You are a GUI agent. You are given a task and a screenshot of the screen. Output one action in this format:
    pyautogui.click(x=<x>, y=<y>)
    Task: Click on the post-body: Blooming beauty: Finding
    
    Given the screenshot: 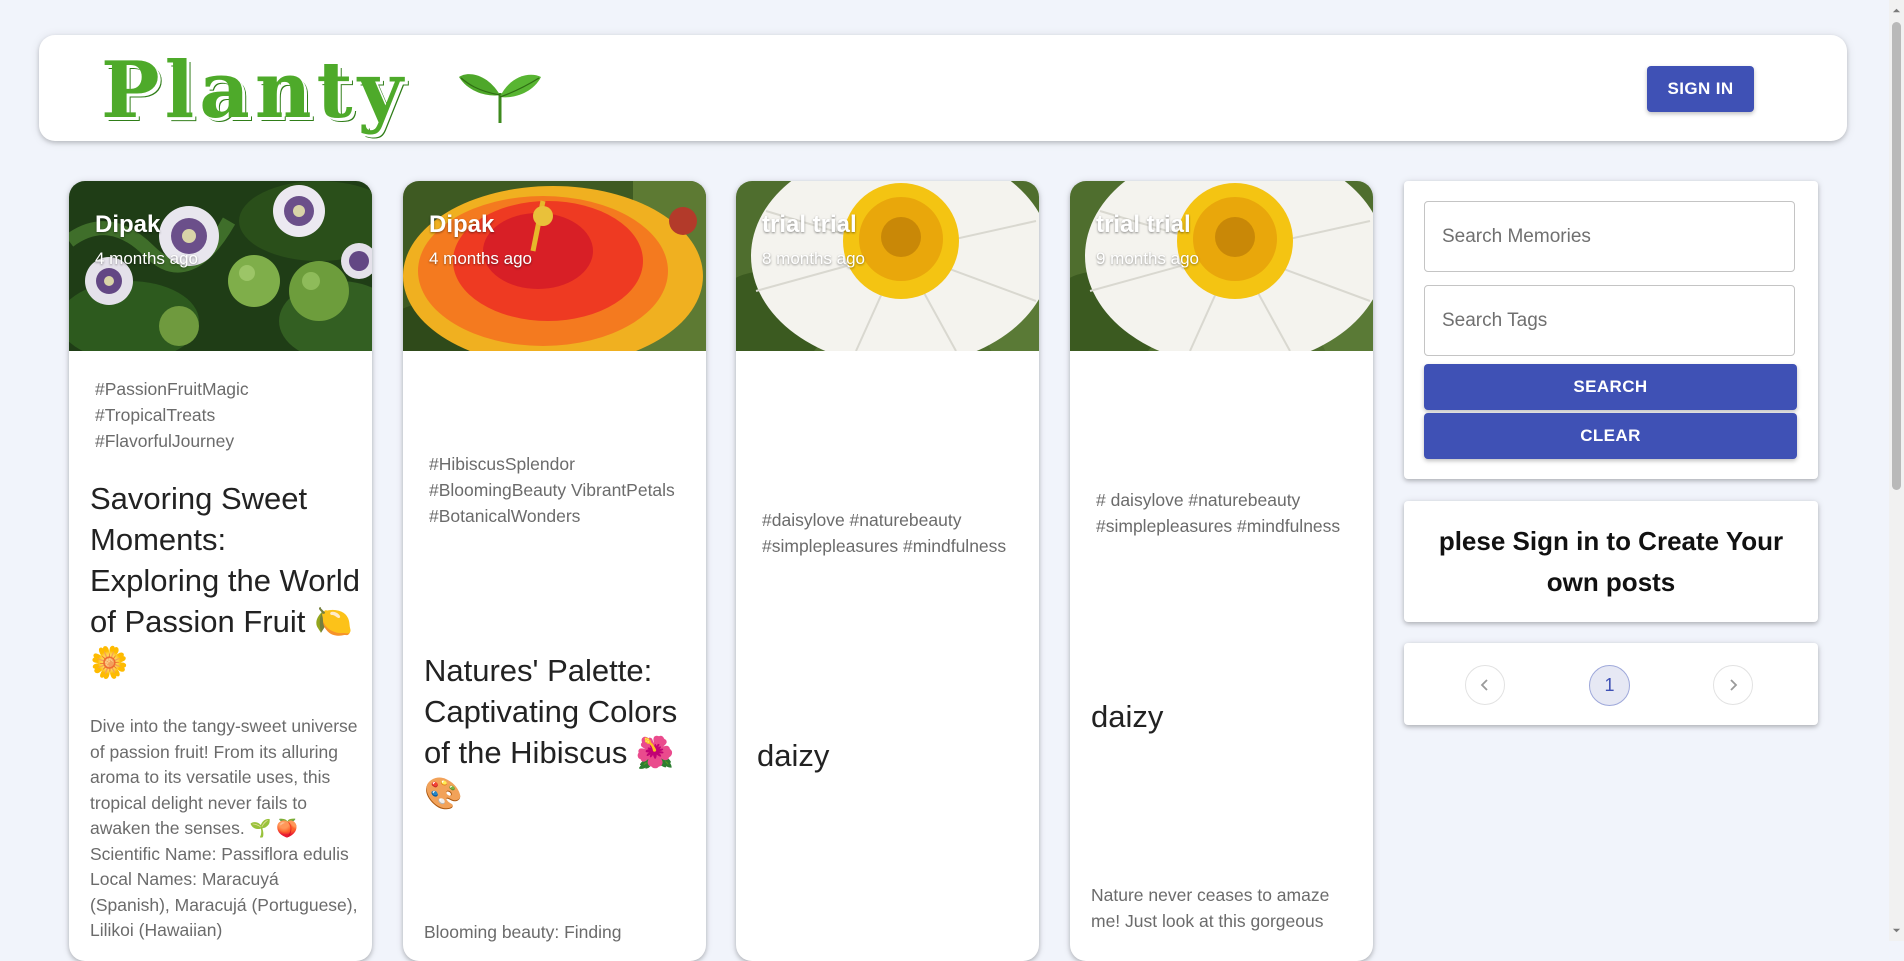 What is the action you would take?
    pyautogui.click(x=523, y=932)
    